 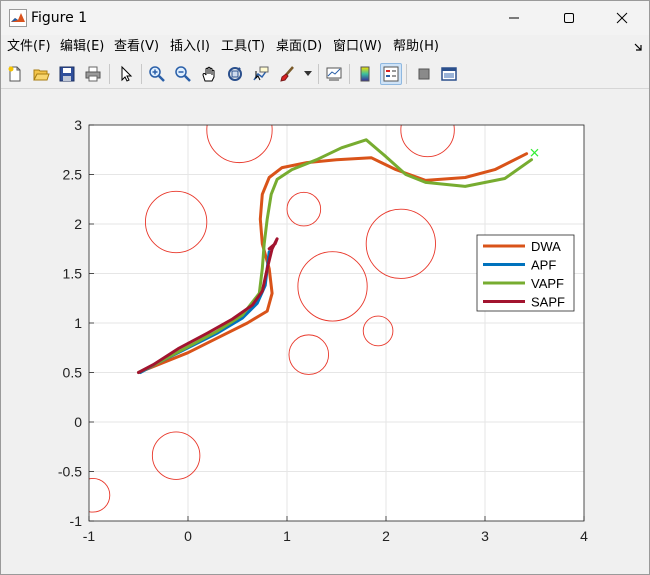 I want to click on print-button, so click(x=93, y=74).